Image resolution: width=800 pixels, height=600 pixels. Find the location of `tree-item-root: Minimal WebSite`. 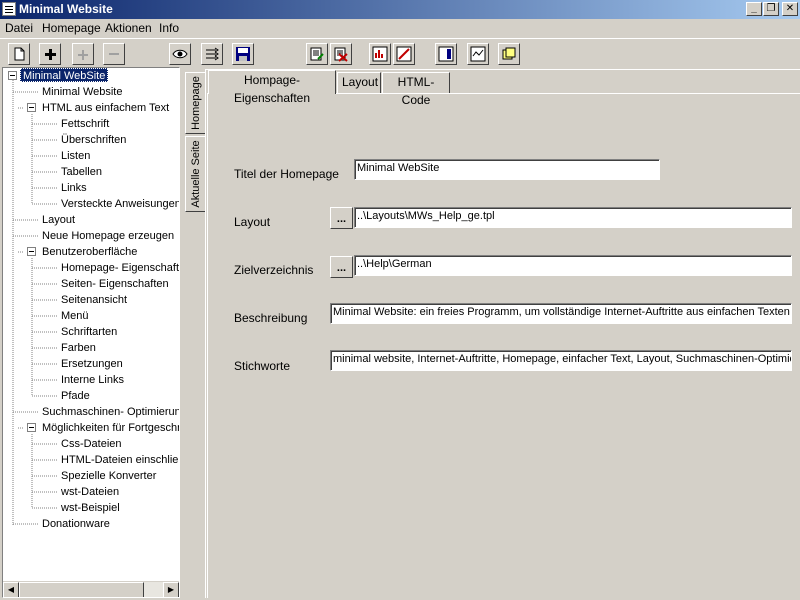

tree-item-root: Minimal WebSite is located at coordinates (64, 75).